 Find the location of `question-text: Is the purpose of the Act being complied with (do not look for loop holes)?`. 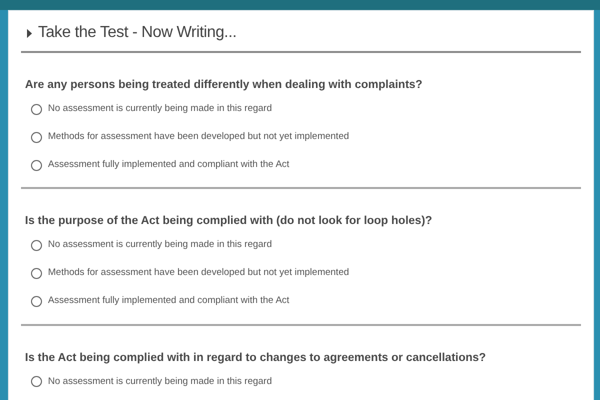

question-text: Is the purpose of the Act being complied with (do not look for loop holes)? is located at coordinates (229, 222).